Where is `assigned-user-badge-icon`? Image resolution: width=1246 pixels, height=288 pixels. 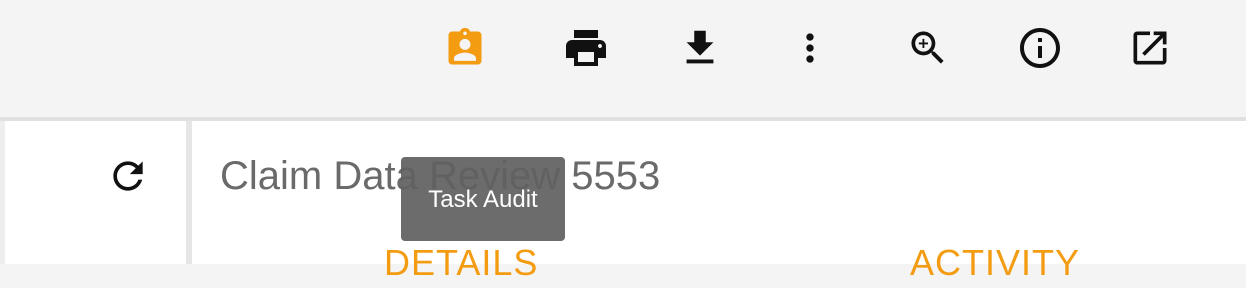 assigned-user-badge-icon is located at coordinates (465, 46).